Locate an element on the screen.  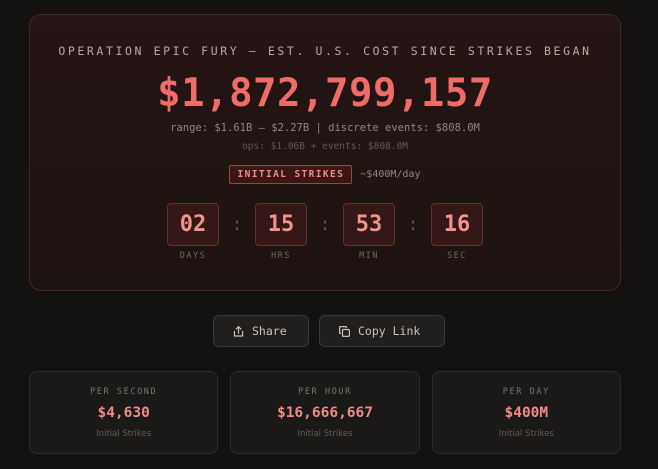
timer-hours: 15 HRS is located at coordinates (281, 232).